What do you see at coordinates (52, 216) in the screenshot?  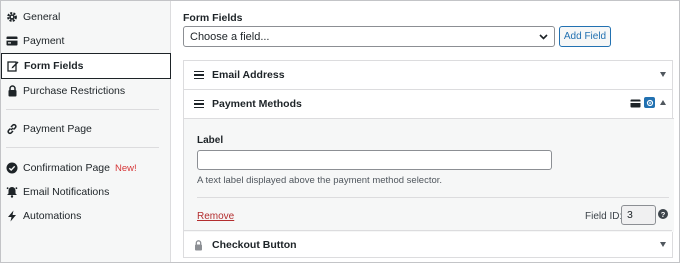 I see `sidebar-item-label: Automations` at bounding box center [52, 216].